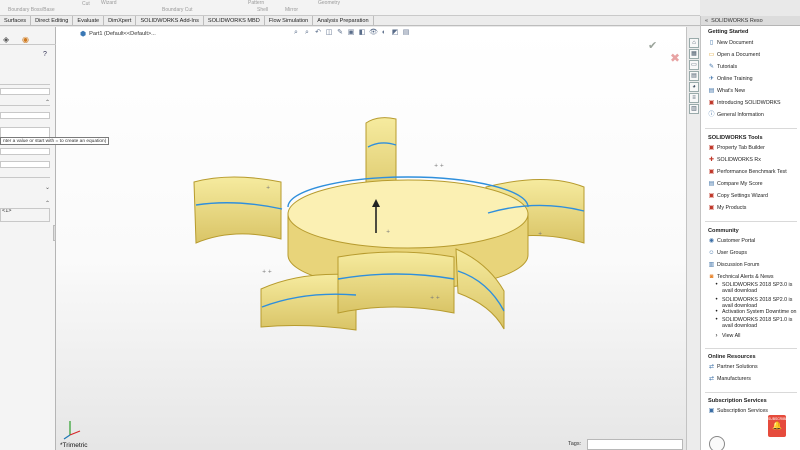 The image size is (800, 450). Describe the element at coordinates (754, 43) in the screenshot. I see `link-new-document: ▯ New Document` at that location.